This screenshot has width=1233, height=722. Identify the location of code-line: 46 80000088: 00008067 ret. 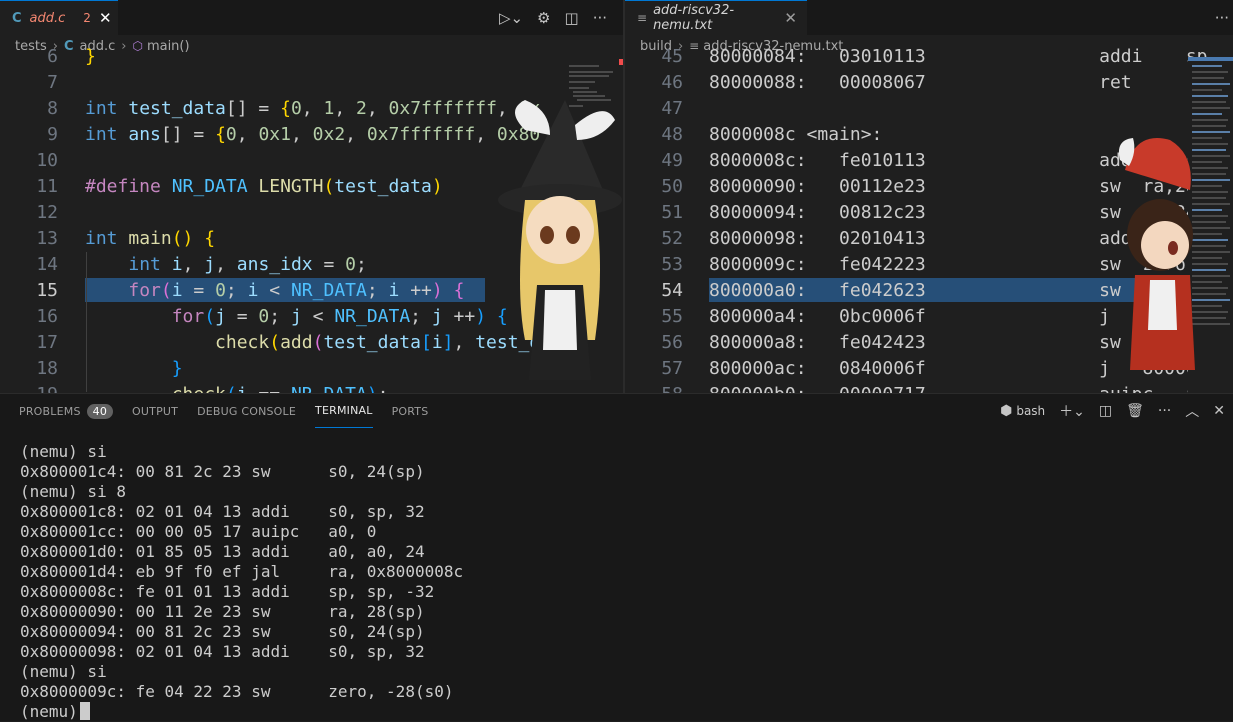
(929, 83).